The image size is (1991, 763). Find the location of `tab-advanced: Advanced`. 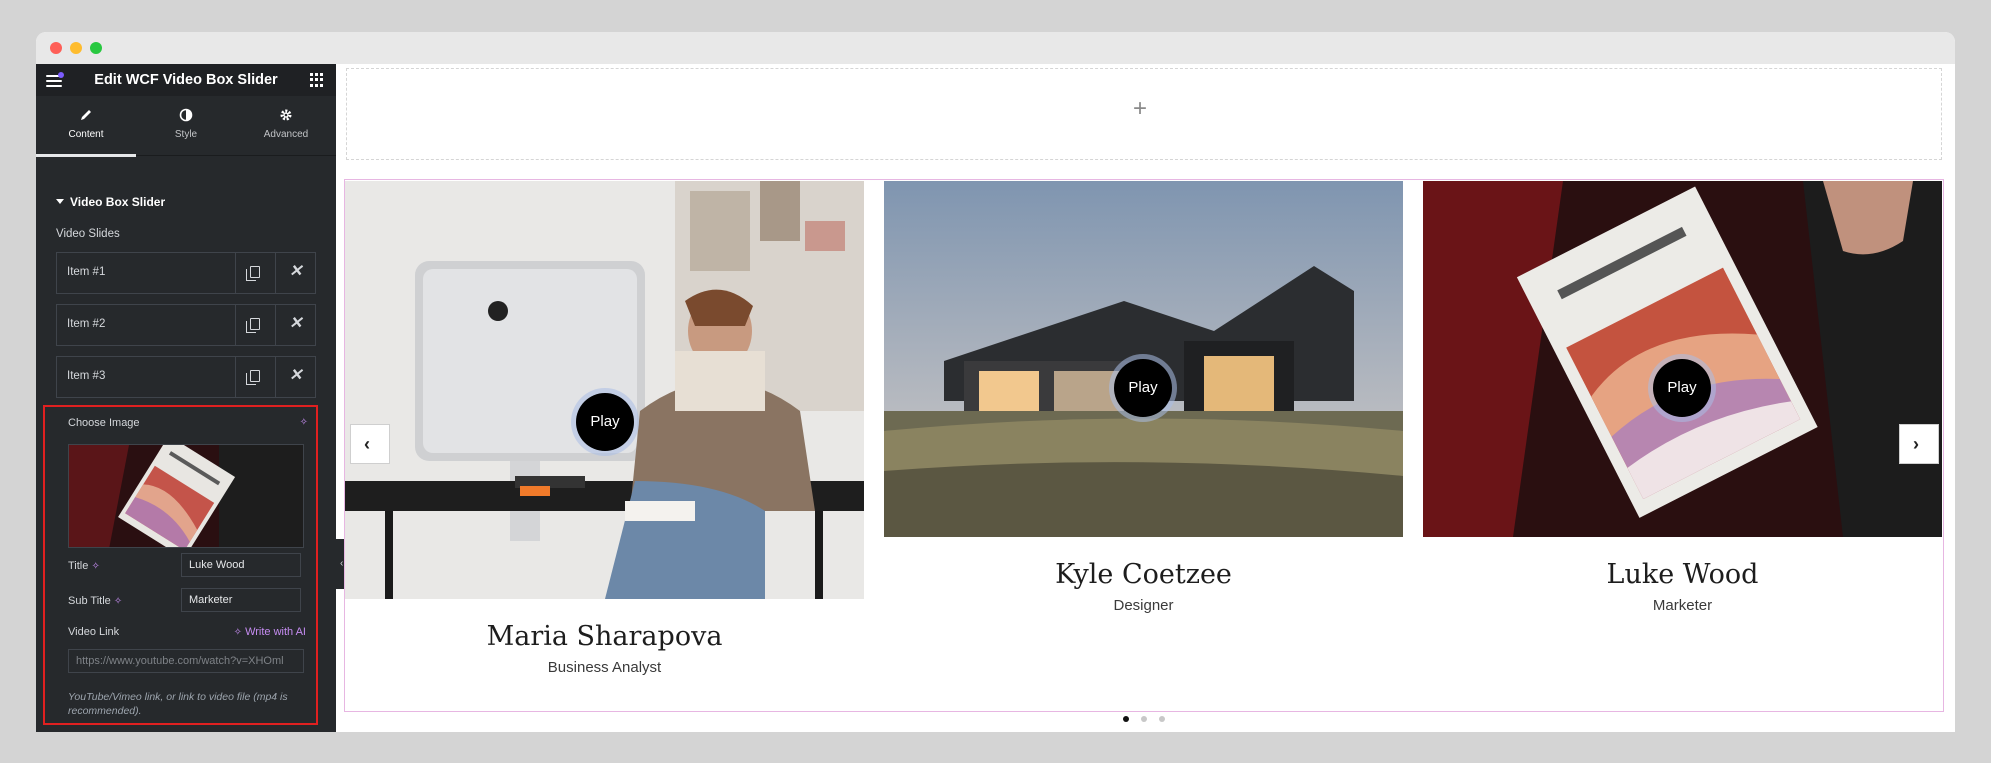

tab-advanced: Advanced is located at coordinates (286, 126).